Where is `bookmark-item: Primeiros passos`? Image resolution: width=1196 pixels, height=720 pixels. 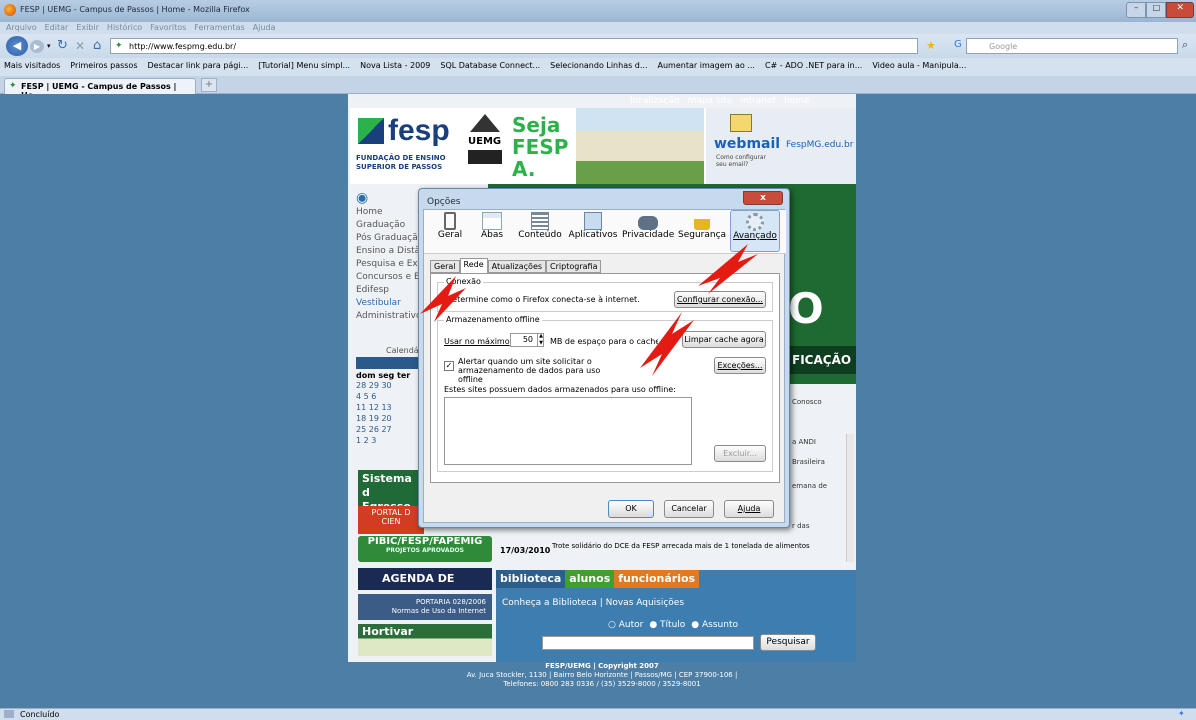
bookmark-item: Primeiros passos is located at coordinates (103, 65).